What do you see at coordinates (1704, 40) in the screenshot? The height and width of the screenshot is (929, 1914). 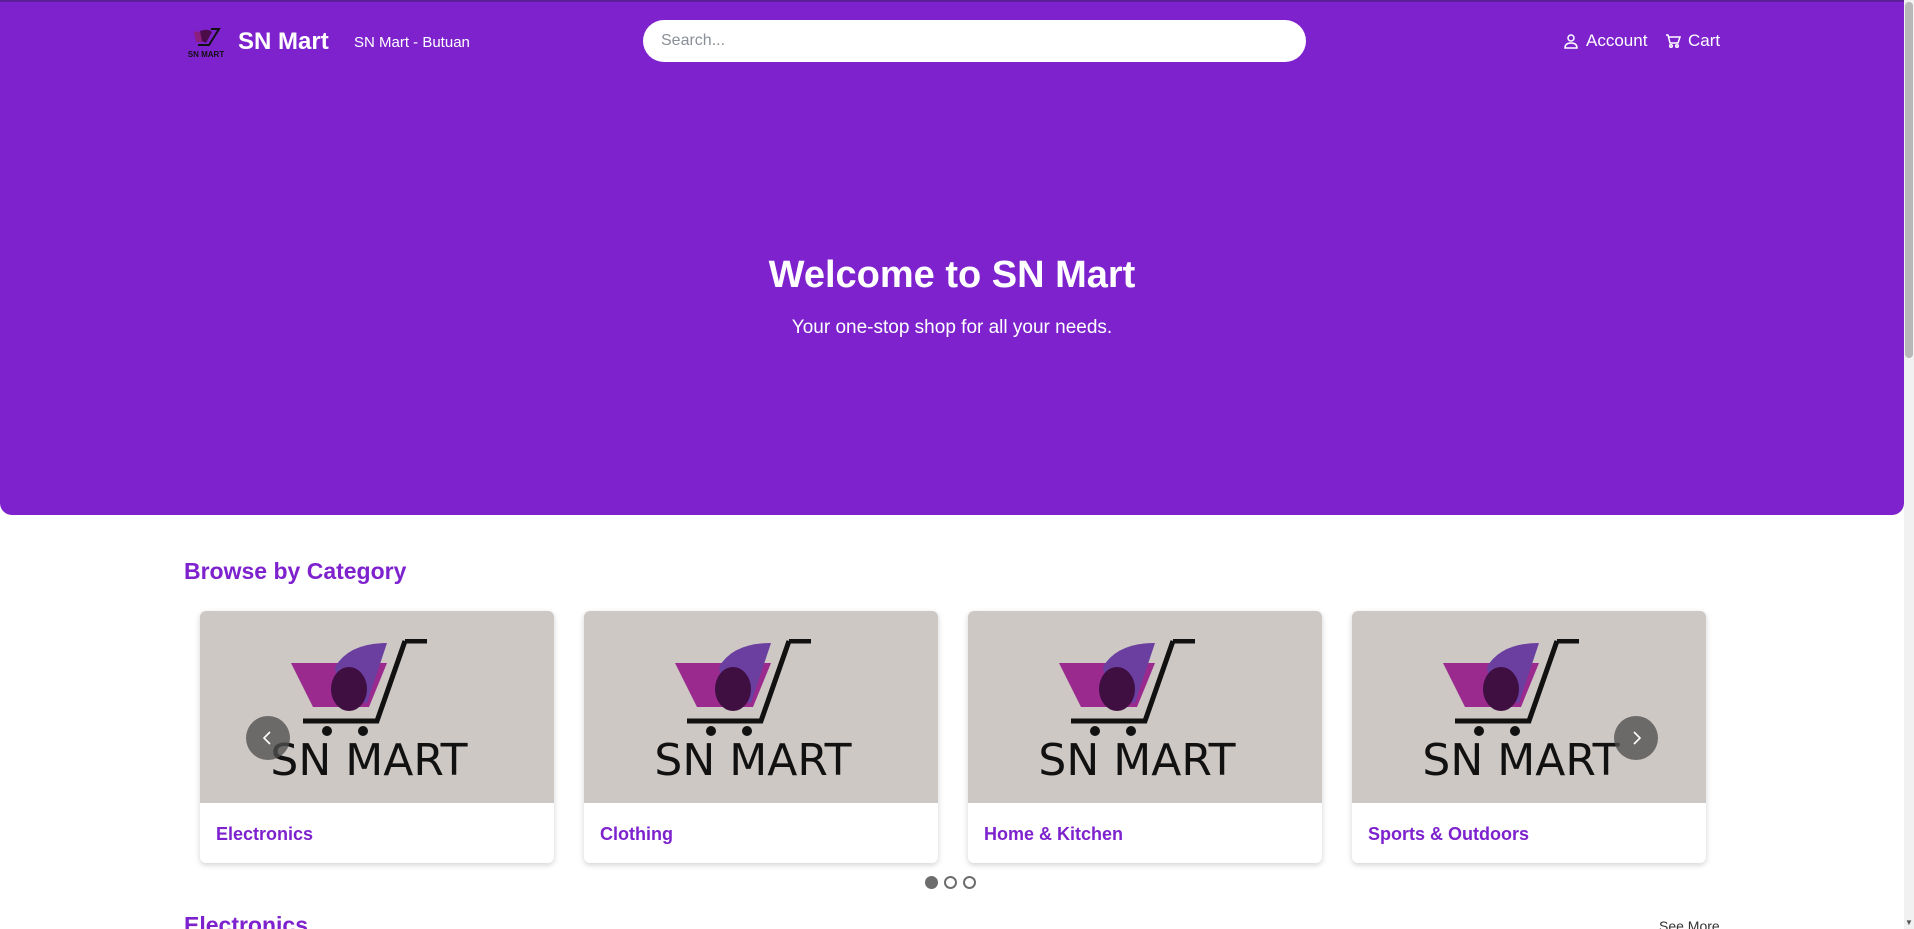 I see `cart-label: Cart` at bounding box center [1704, 40].